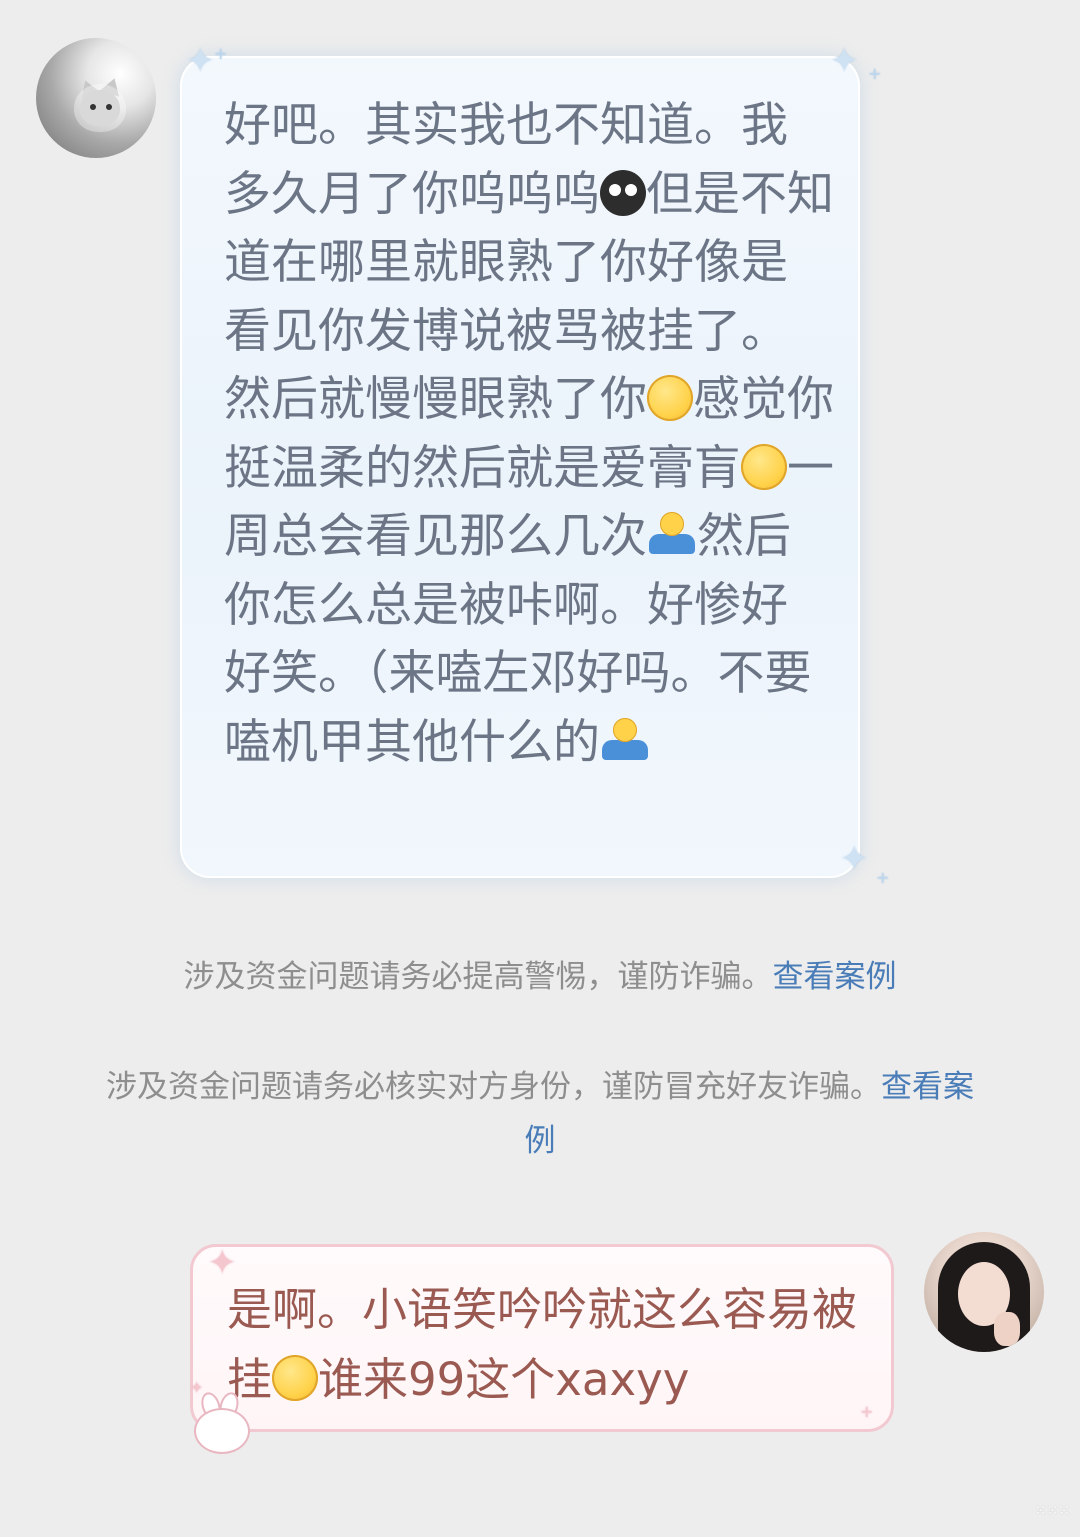 This screenshot has height=1537, width=1080. What do you see at coordinates (552, 1345) in the screenshot?
I see `outgoing-message-text: 是啊。小语笑吟吟就这么容易被挂 谁来99这个xaxyy` at bounding box center [552, 1345].